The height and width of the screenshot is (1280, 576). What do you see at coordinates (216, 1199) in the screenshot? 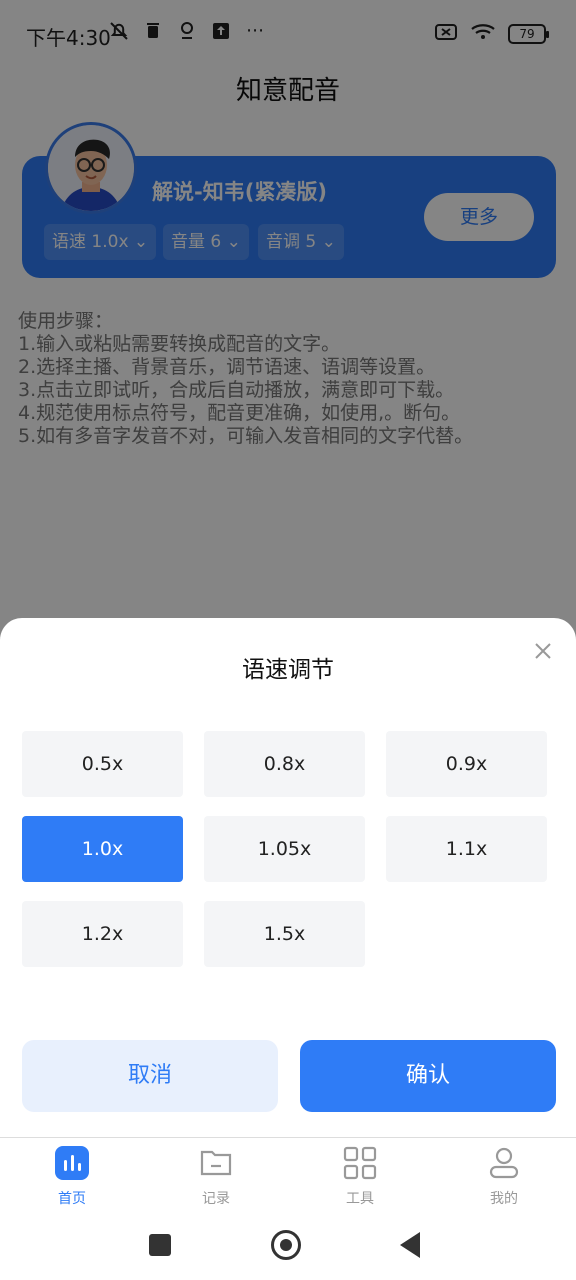
I see `tab-label-records: 记录` at bounding box center [216, 1199].